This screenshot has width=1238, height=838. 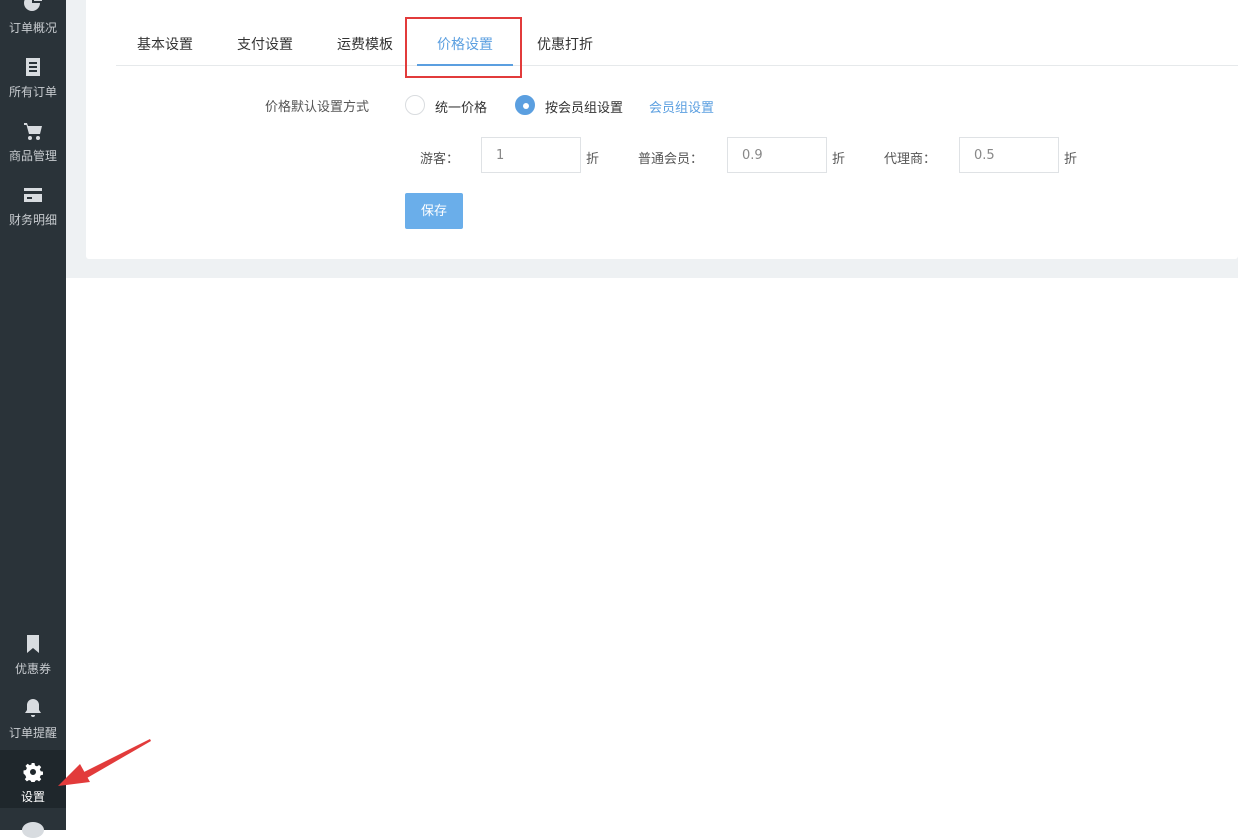 What do you see at coordinates (32, 733) in the screenshot?
I see `sidebar-item-label: 订单提醒` at bounding box center [32, 733].